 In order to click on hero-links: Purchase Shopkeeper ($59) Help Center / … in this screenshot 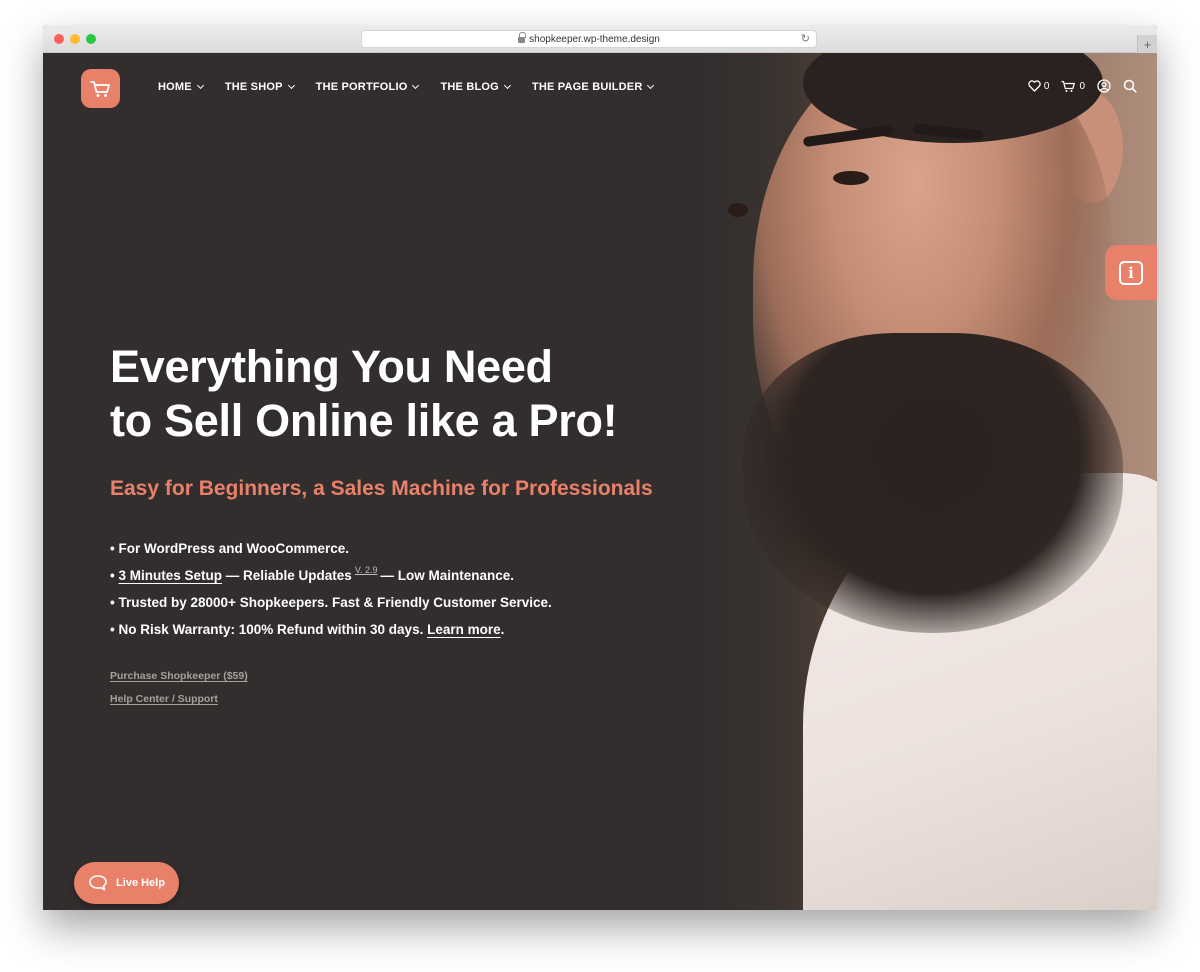, I will do `click(179, 688)`.